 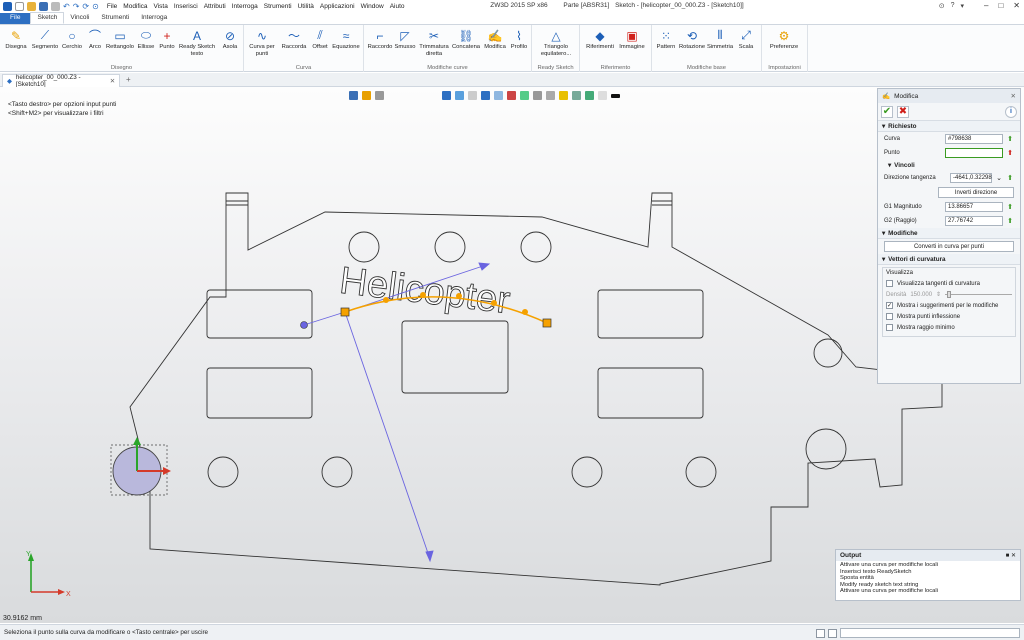 I want to click on spinner-icon: ⇕, so click(x=938, y=294).